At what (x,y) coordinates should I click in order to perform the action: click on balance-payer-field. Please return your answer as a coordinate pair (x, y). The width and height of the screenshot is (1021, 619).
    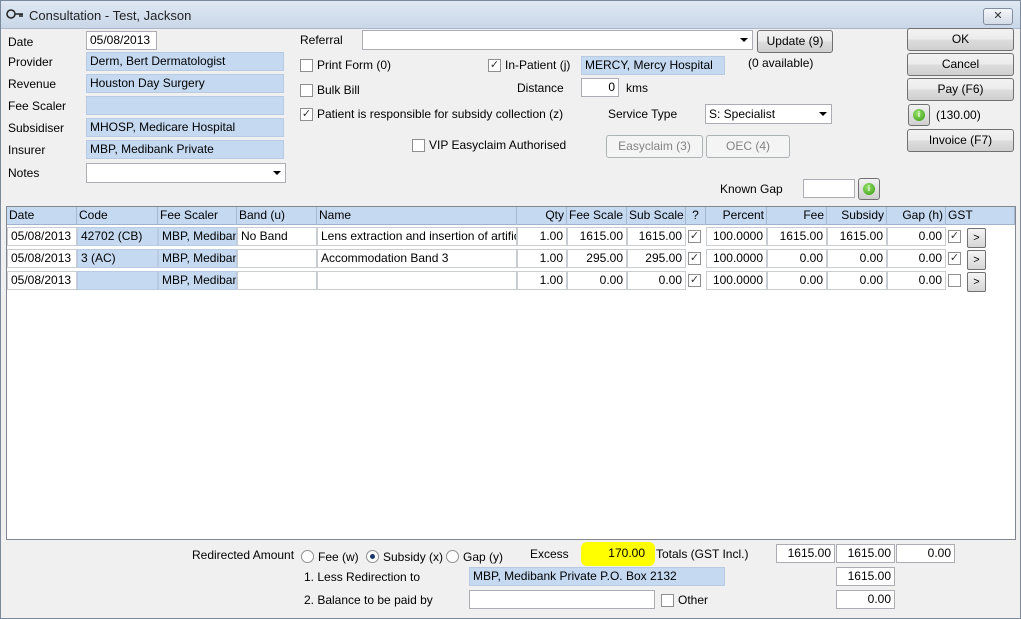
    Looking at the image, I should click on (562, 599).